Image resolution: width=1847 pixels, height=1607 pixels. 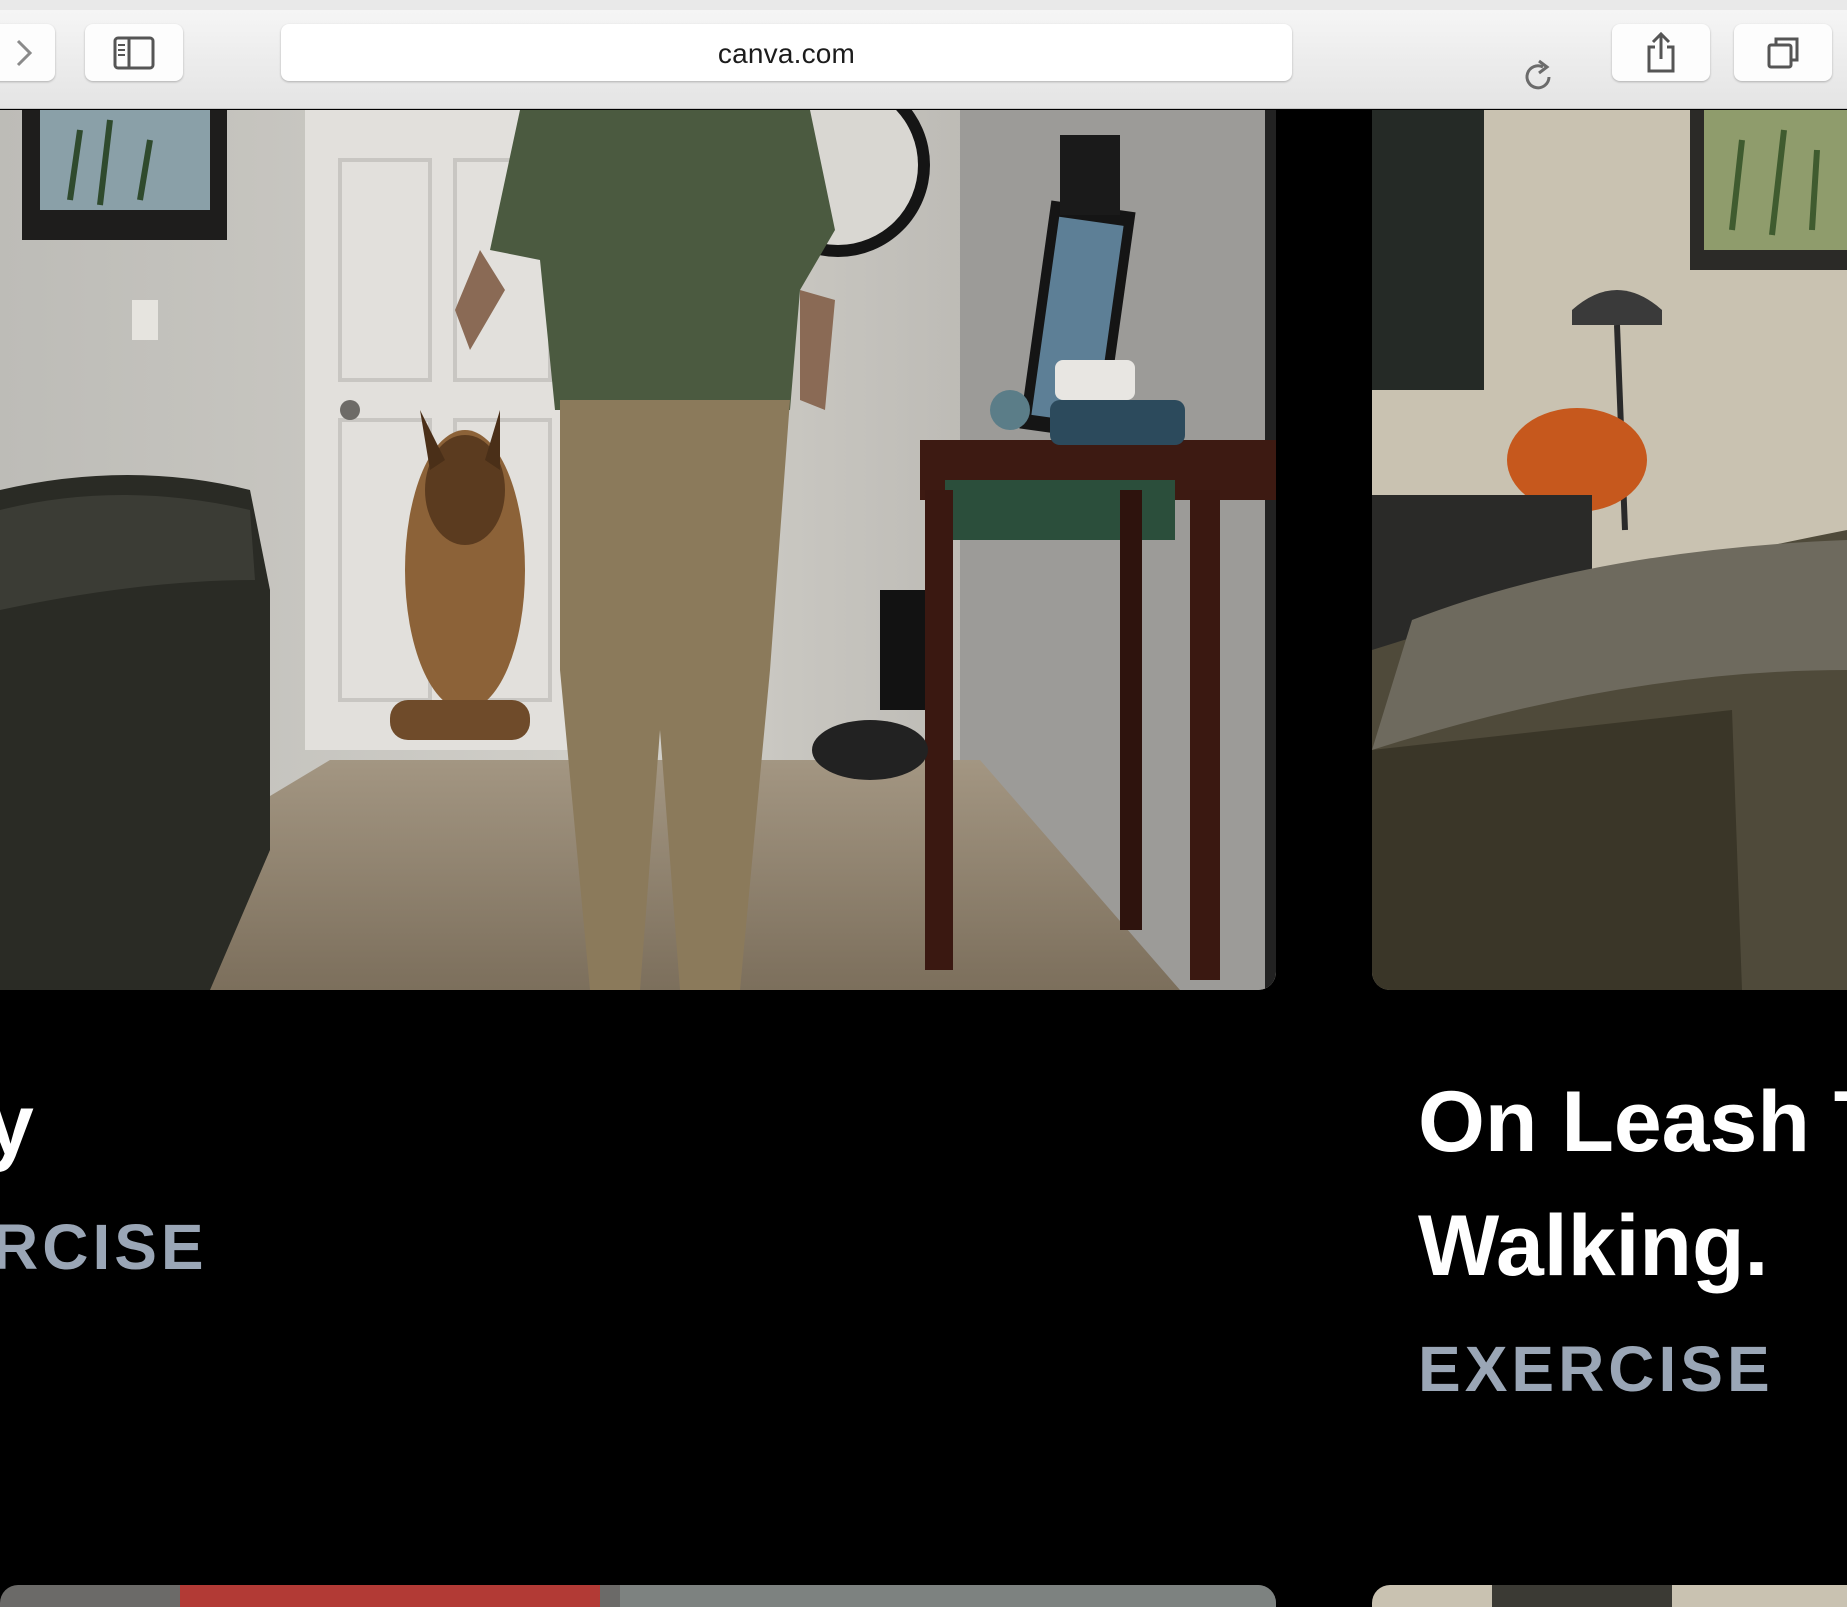 I want to click on card-photo-living-room, so click(x=1609, y=550).